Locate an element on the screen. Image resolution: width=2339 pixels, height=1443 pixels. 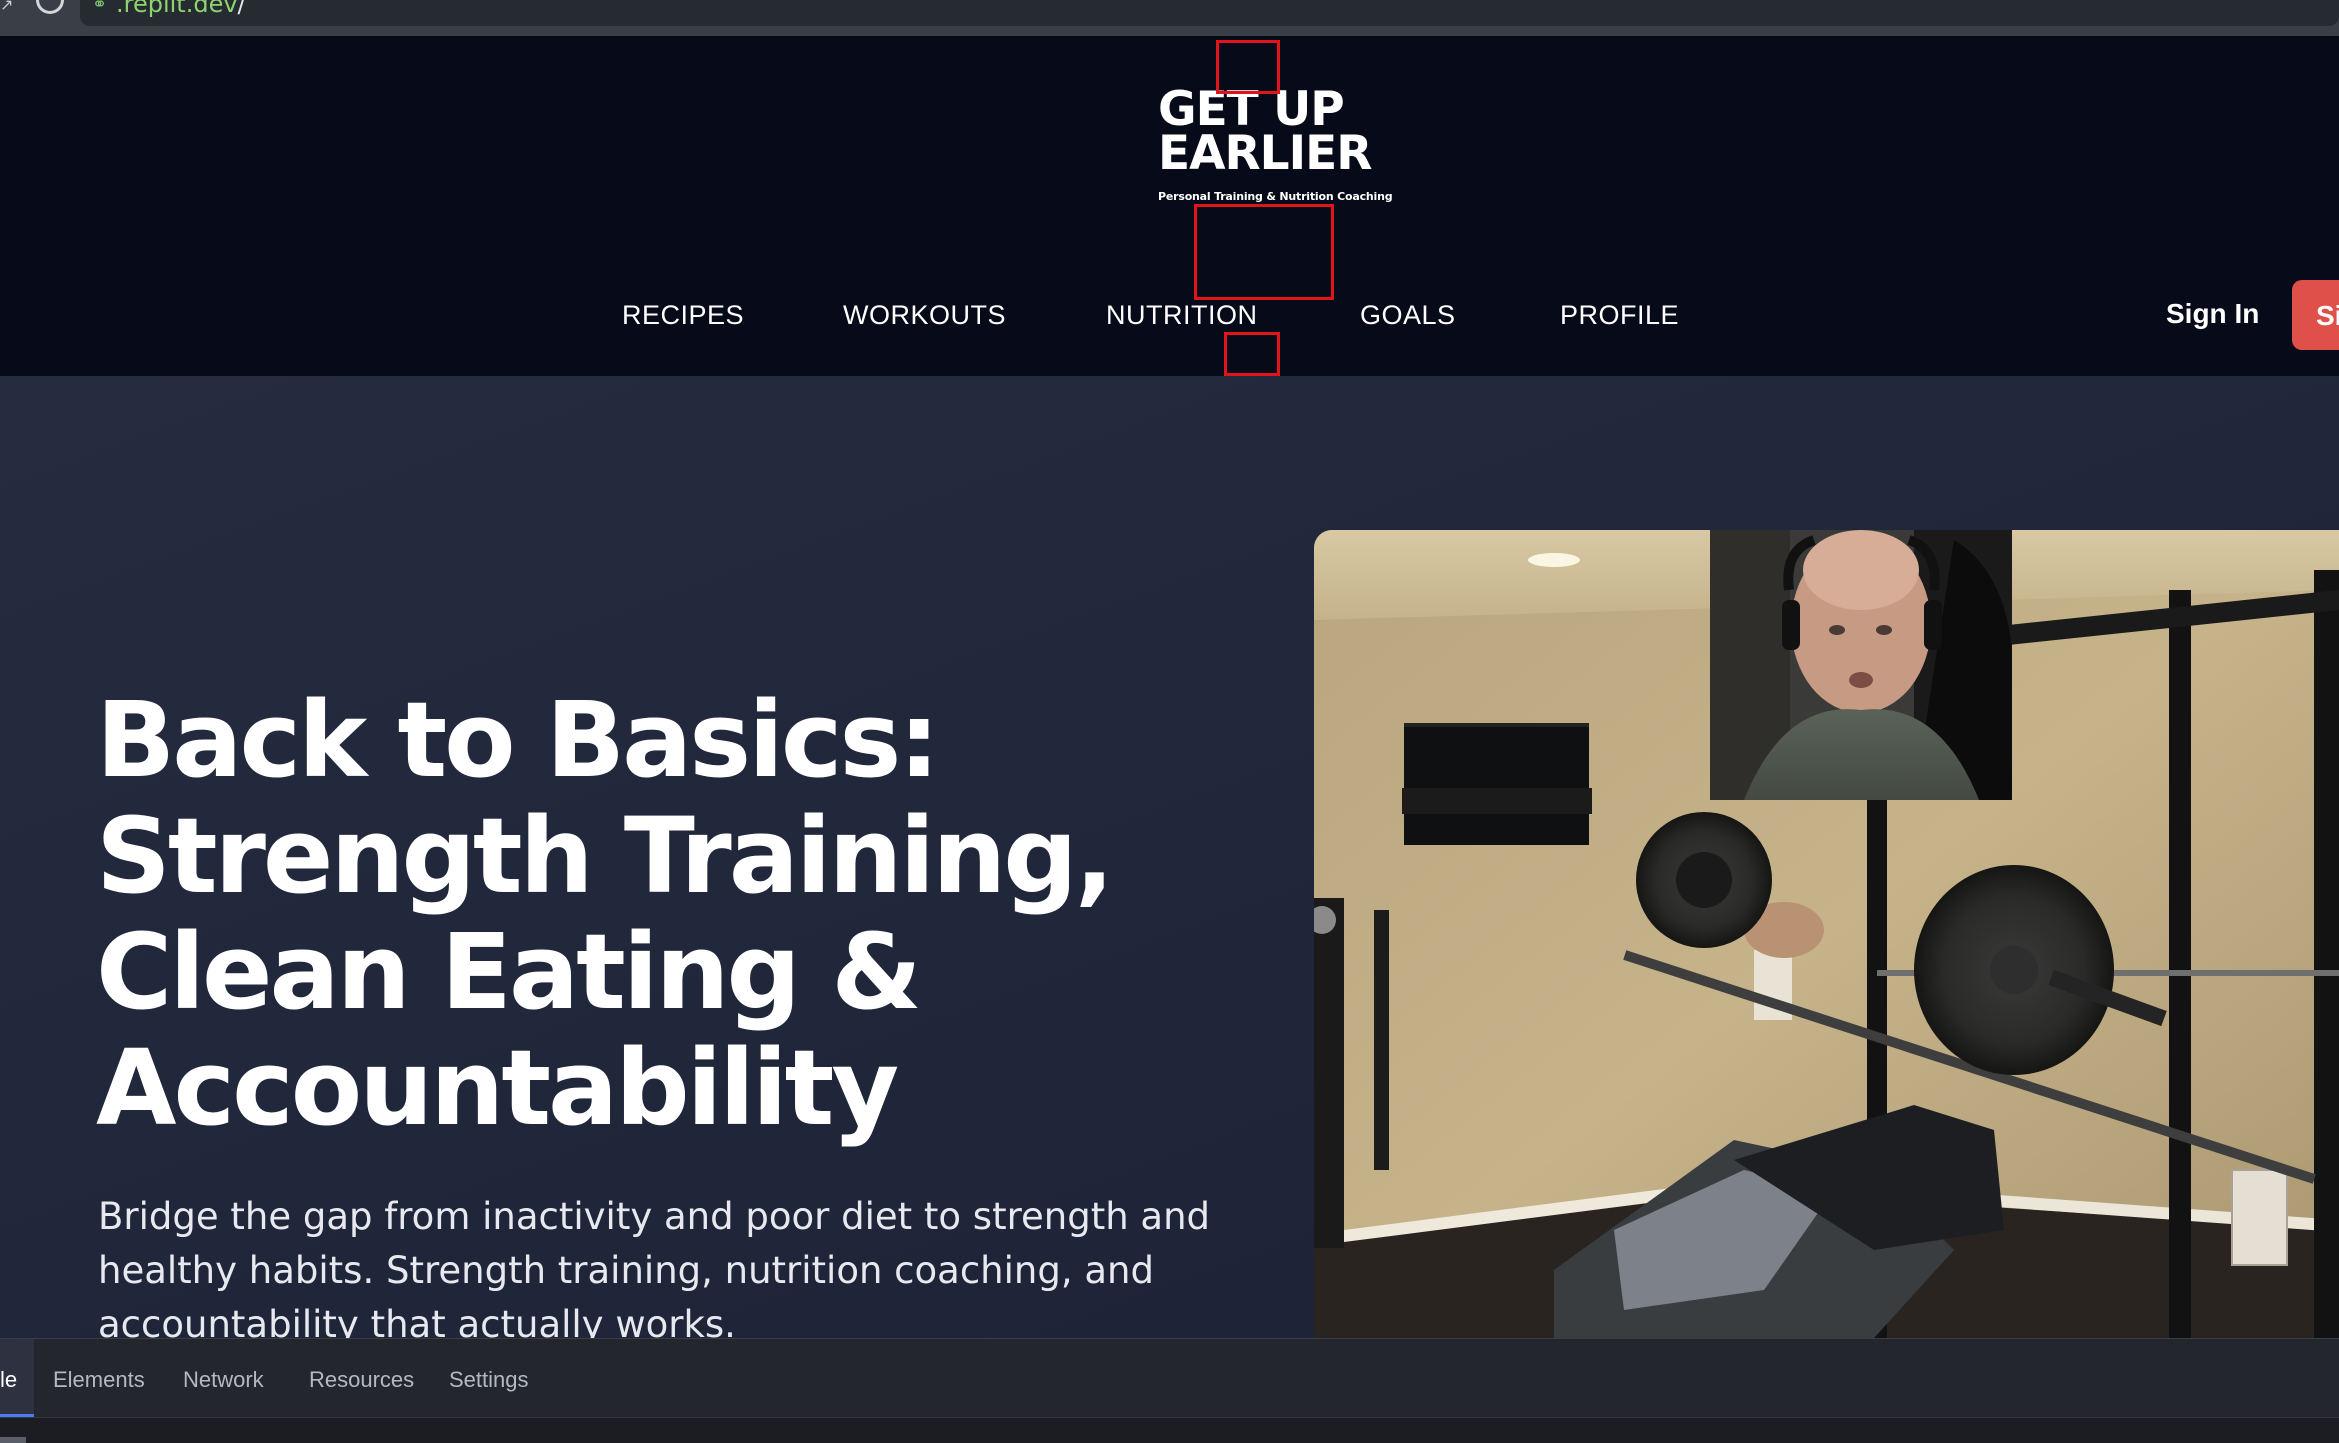
nav-profile: PROFILE is located at coordinates (1619, 315).